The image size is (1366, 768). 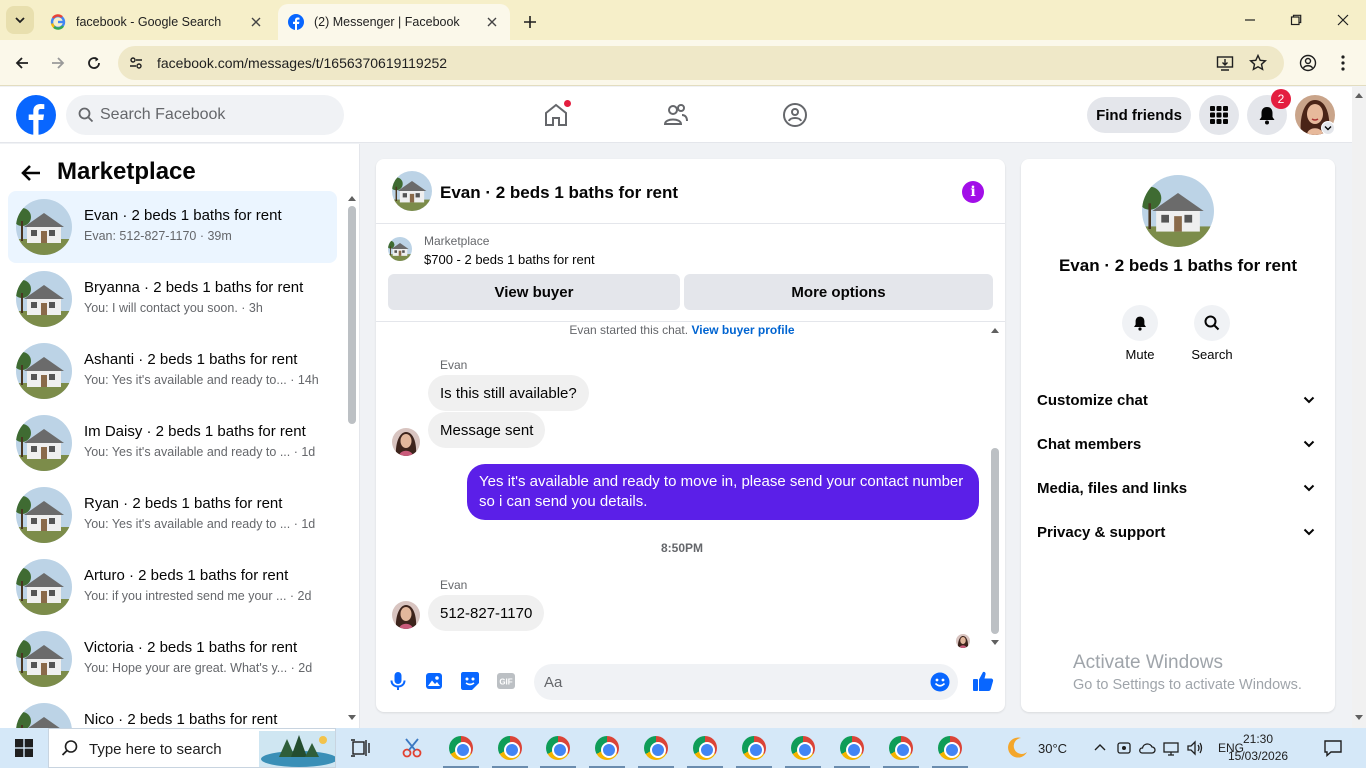 I want to click on install-app-icon, so click(x=1225, y=63).